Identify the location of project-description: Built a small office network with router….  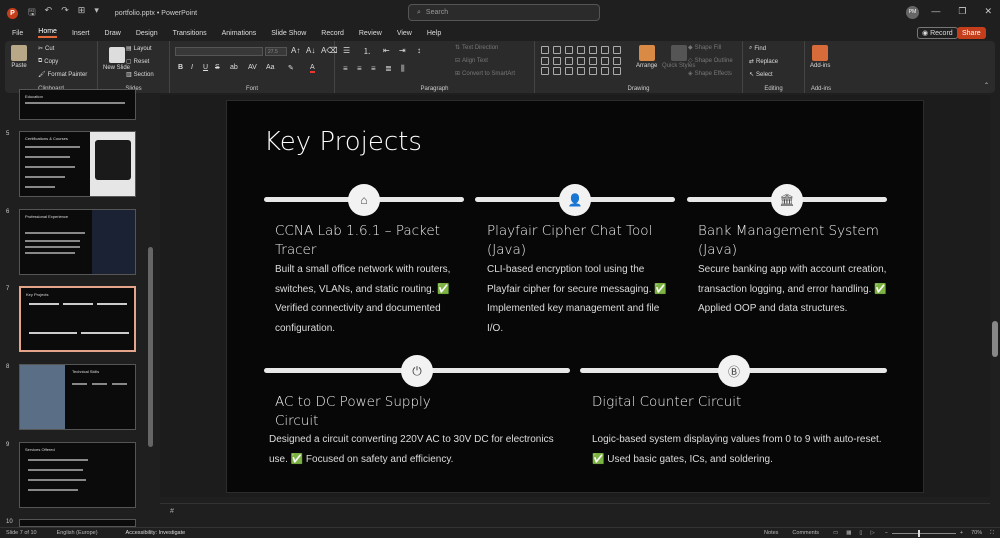
(370, 299).